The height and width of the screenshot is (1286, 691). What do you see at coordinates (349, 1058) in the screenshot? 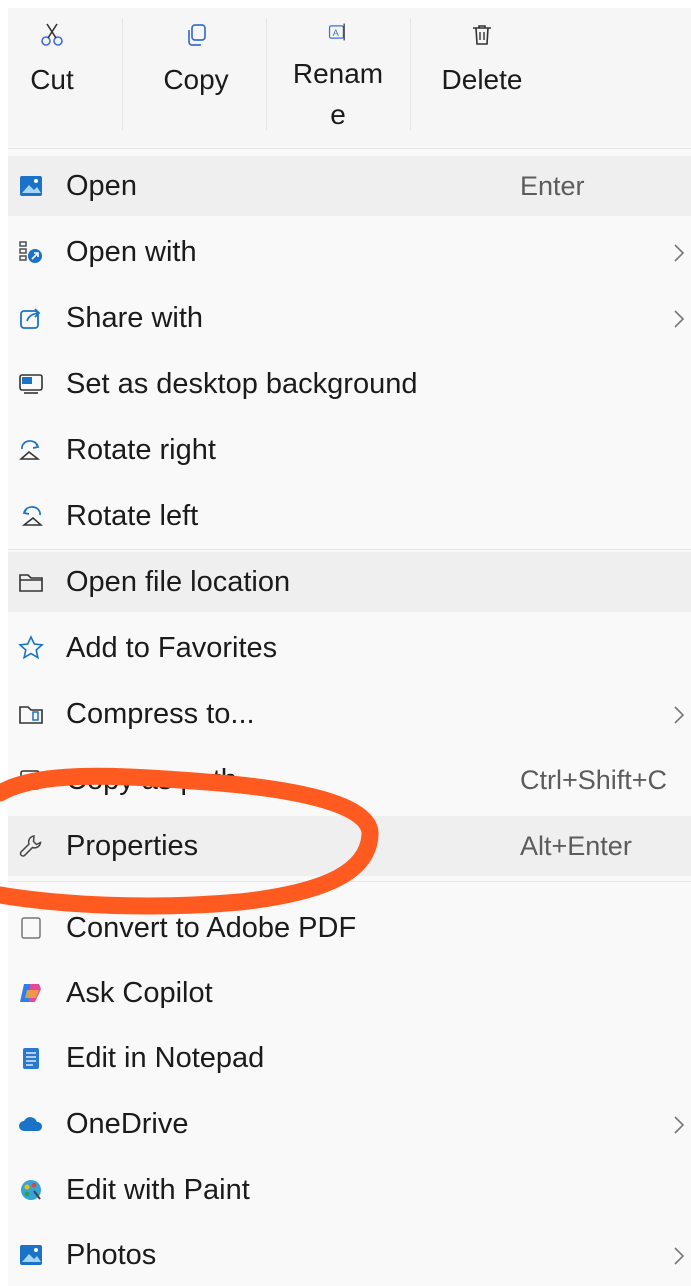
I see `menu-item-edit-in-notepad: Edit in Notepad` at bounding box center [349, 1058].